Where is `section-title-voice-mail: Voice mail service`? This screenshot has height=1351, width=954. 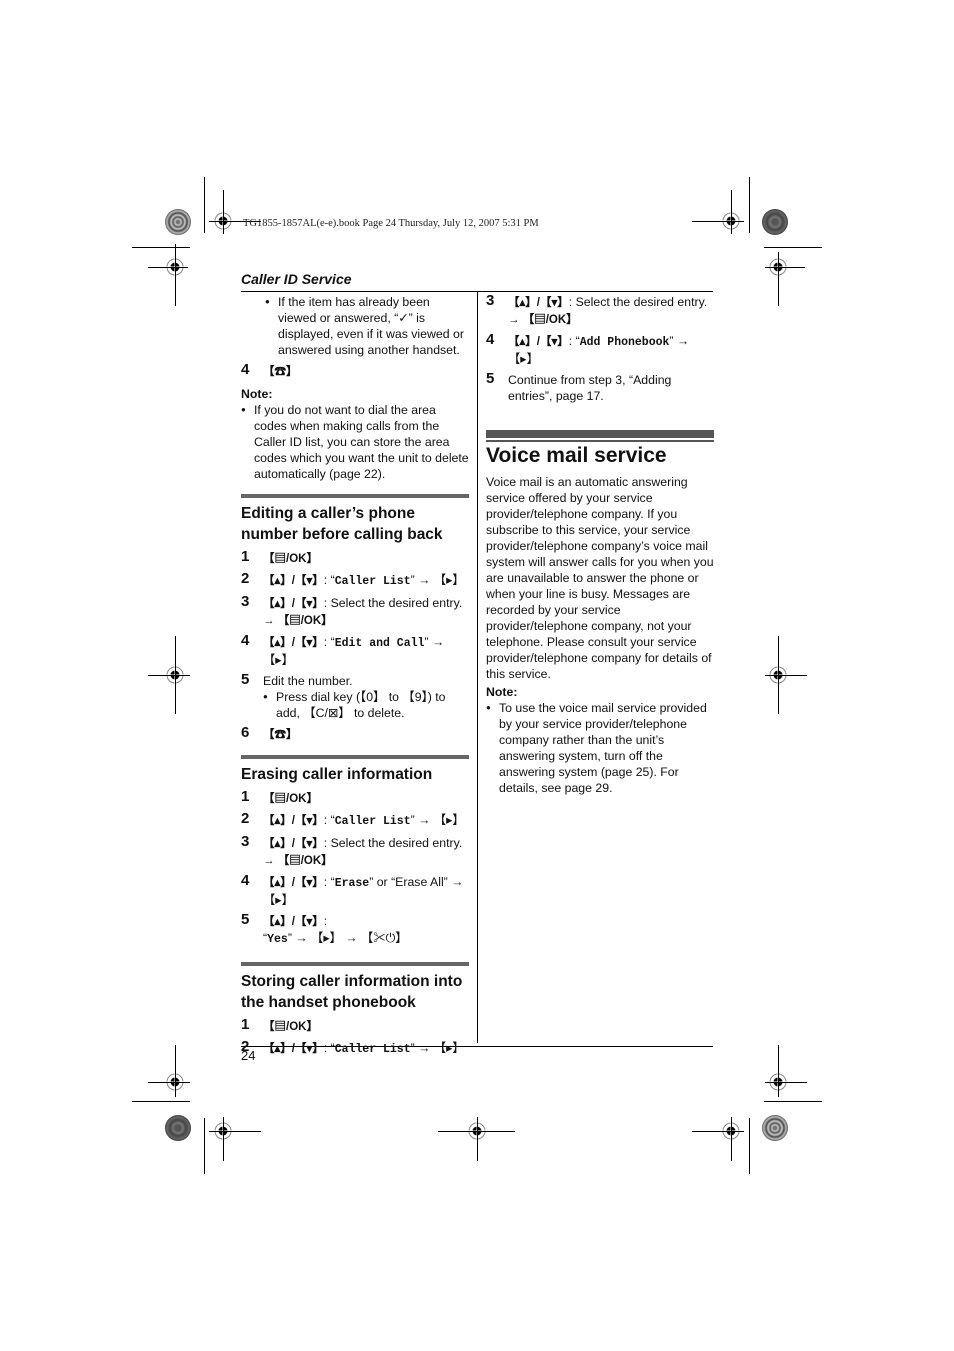 section-title-voice-mail: Voice mail service is located at coordinates (576, 455).